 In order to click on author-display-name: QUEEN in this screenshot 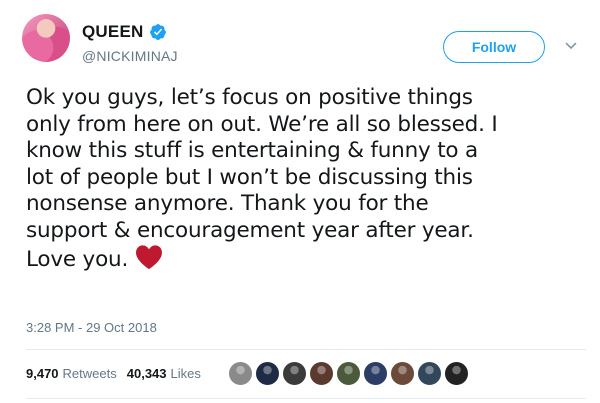, I will do `click(112, 32)`.